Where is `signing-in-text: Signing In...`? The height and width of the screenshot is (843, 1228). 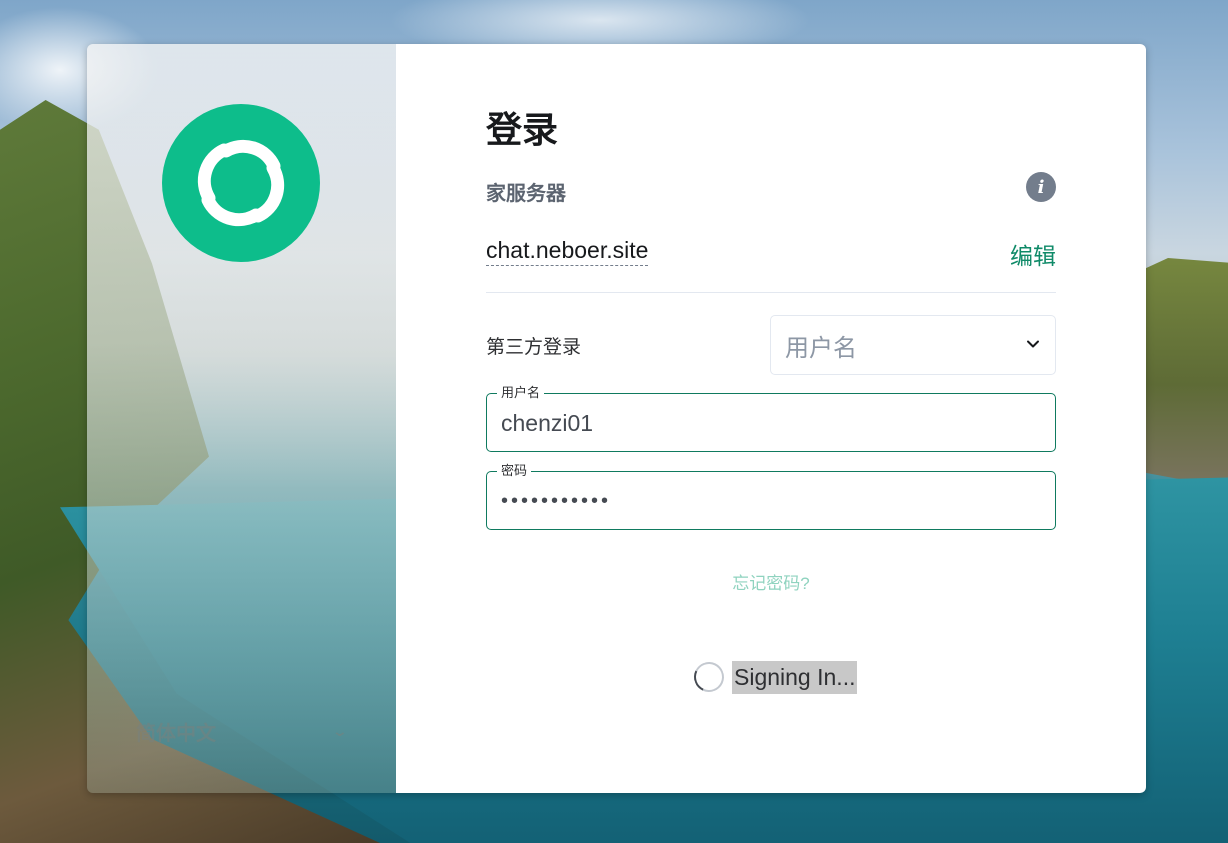 signing-in-text: Signing In... is located at coordinates (795, 677).